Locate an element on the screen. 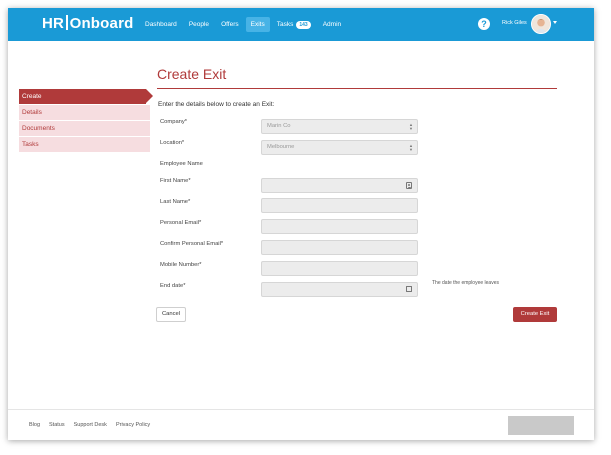  confirm-email-field is located at coordinates (339, 247).